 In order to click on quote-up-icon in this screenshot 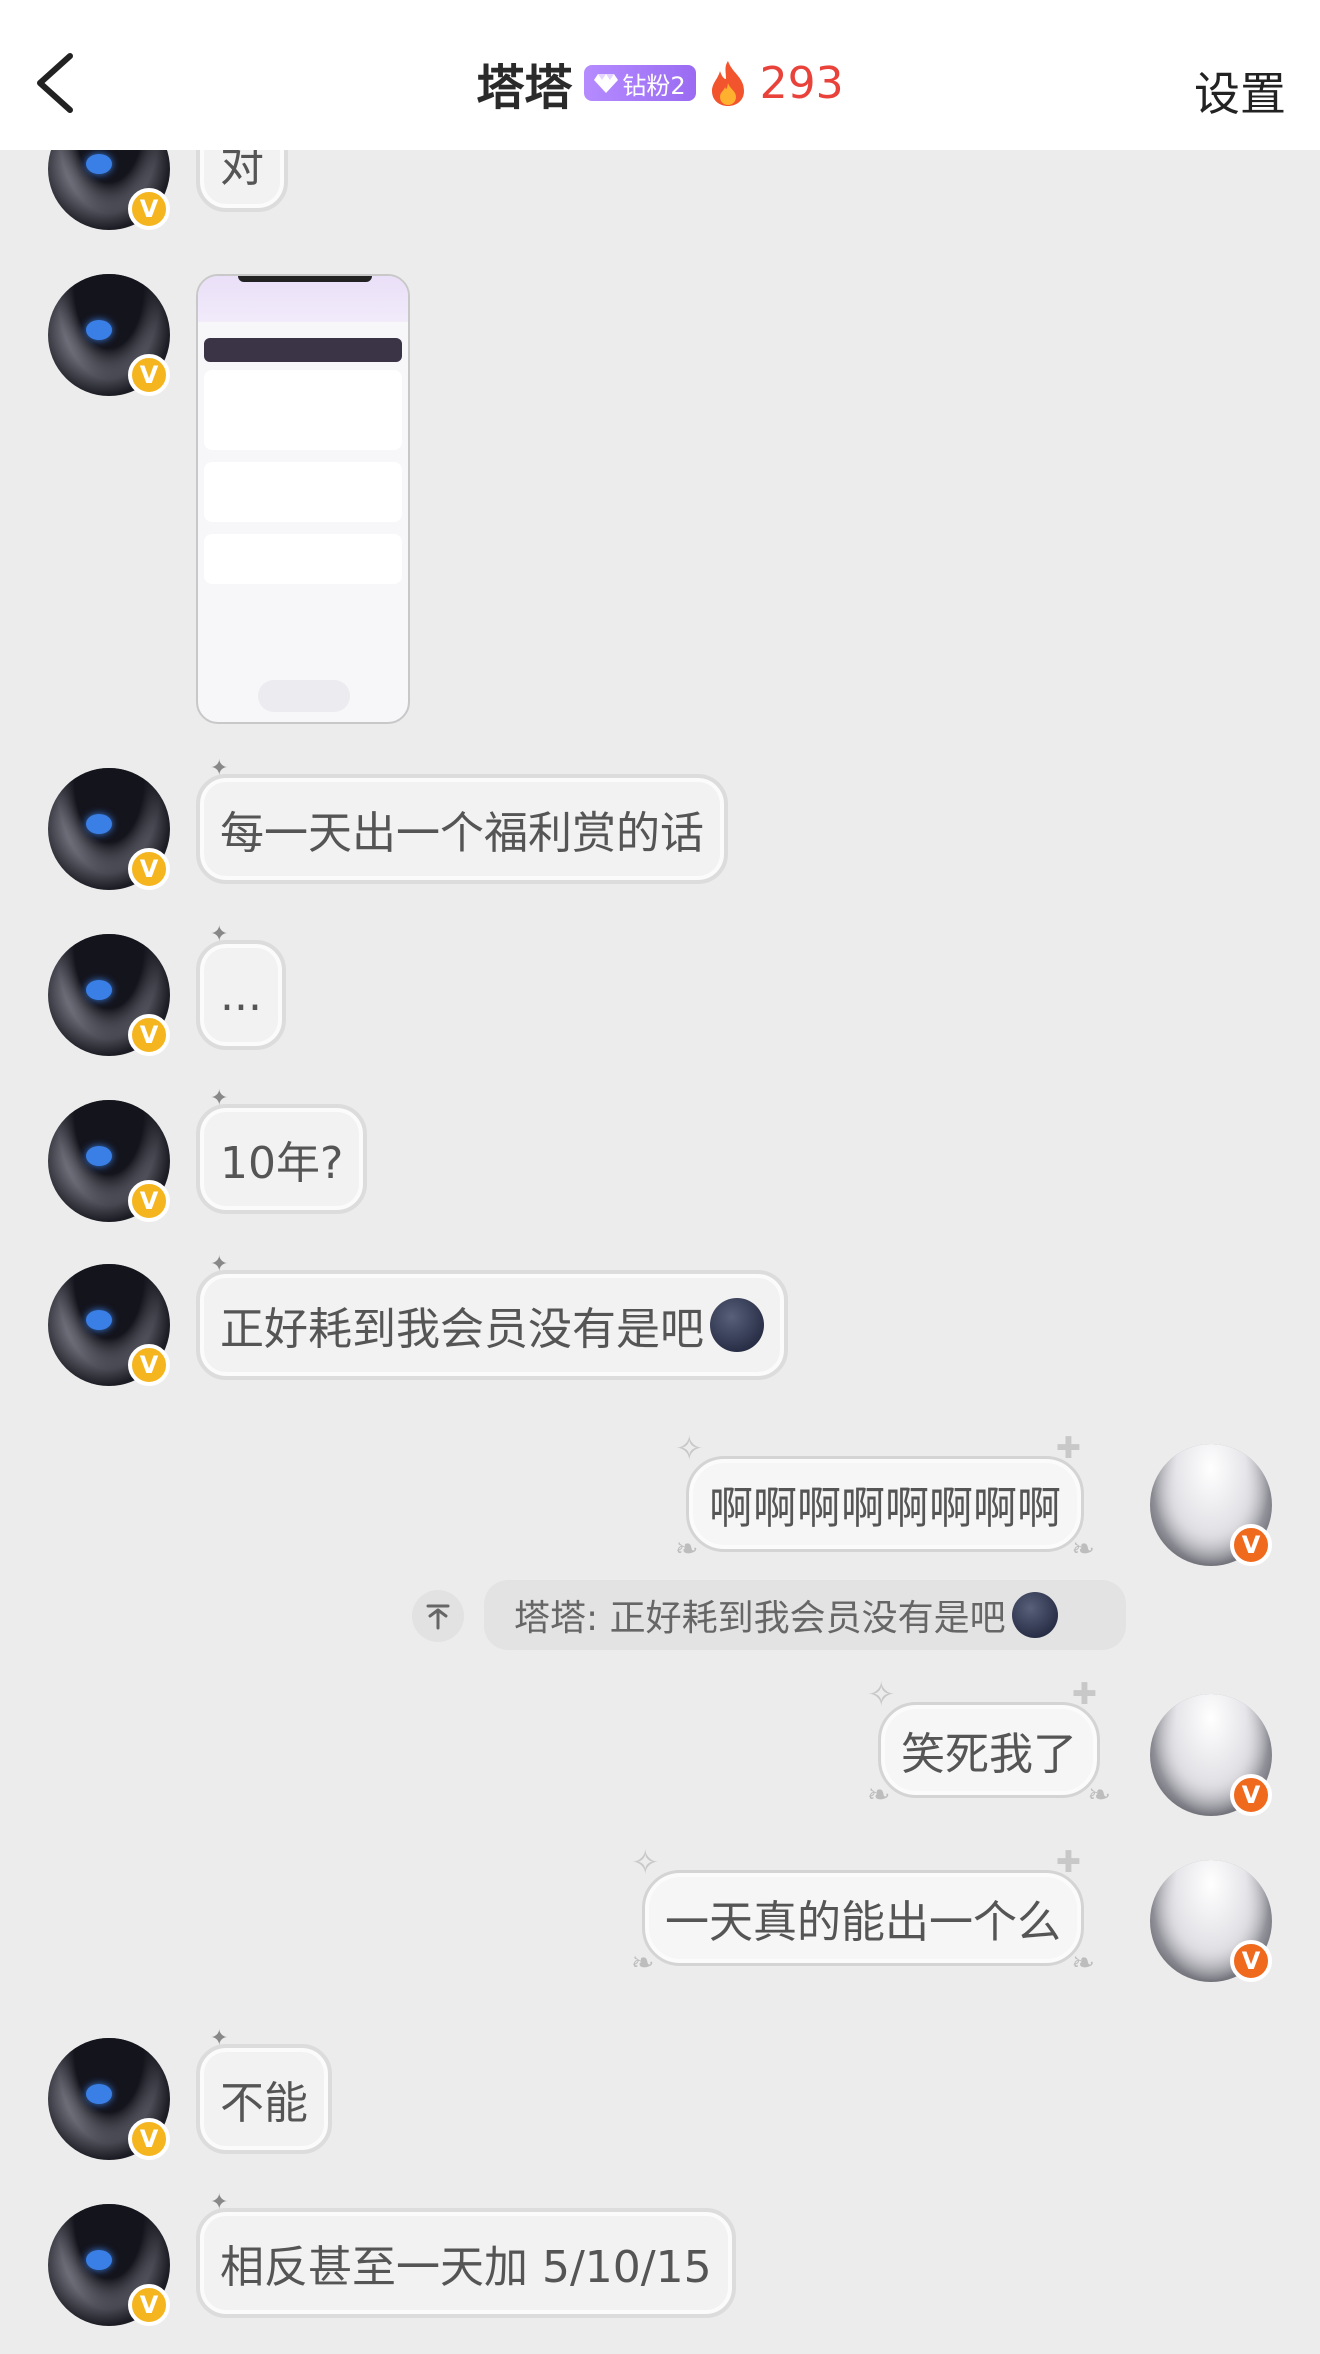, I will do `click(438, 1616)`.